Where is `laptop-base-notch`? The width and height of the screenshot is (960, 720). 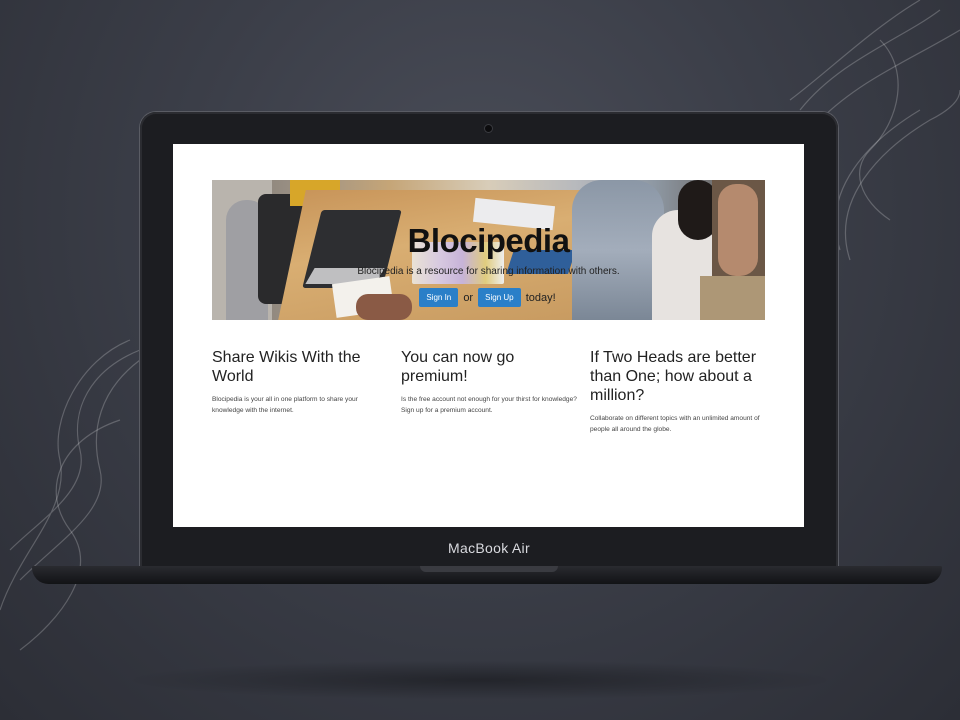
laptop-base-notch is located at coordinates (489, 569).